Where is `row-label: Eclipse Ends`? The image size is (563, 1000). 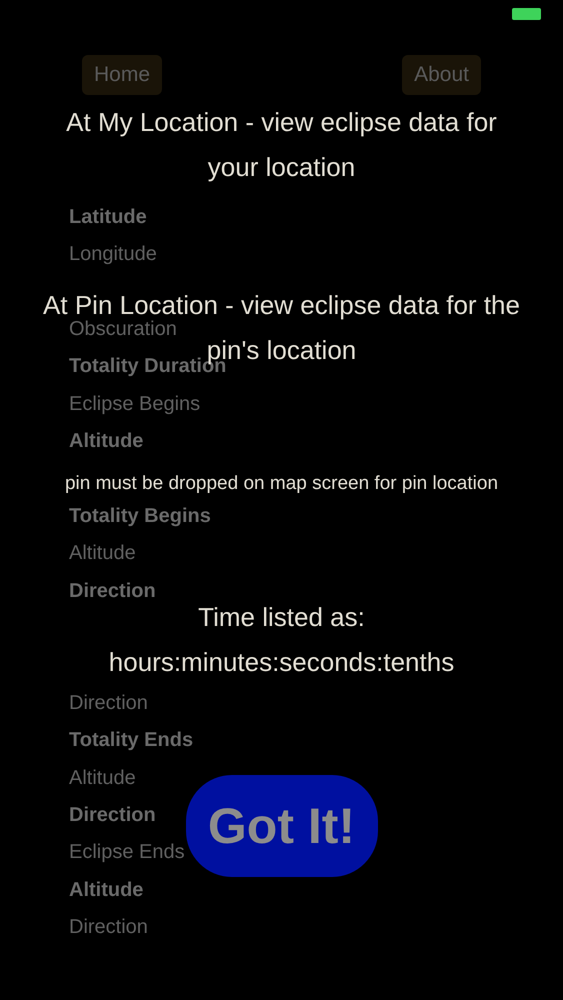 row-label: Eclipse Ends is located at coordinates (127, 852).